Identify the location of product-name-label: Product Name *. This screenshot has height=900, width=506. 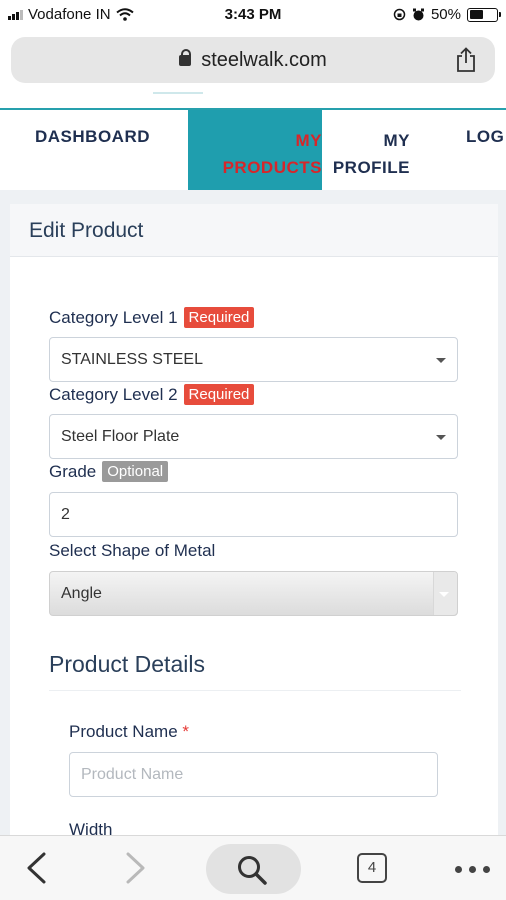
(129, 732).